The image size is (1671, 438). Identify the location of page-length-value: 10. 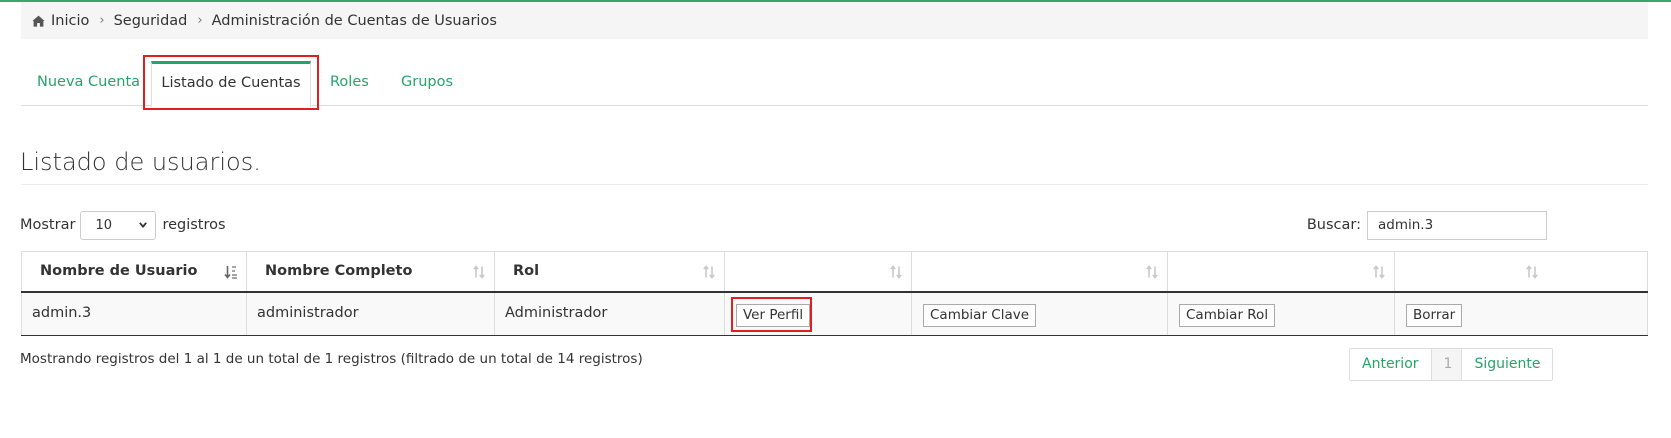
(103, 225).